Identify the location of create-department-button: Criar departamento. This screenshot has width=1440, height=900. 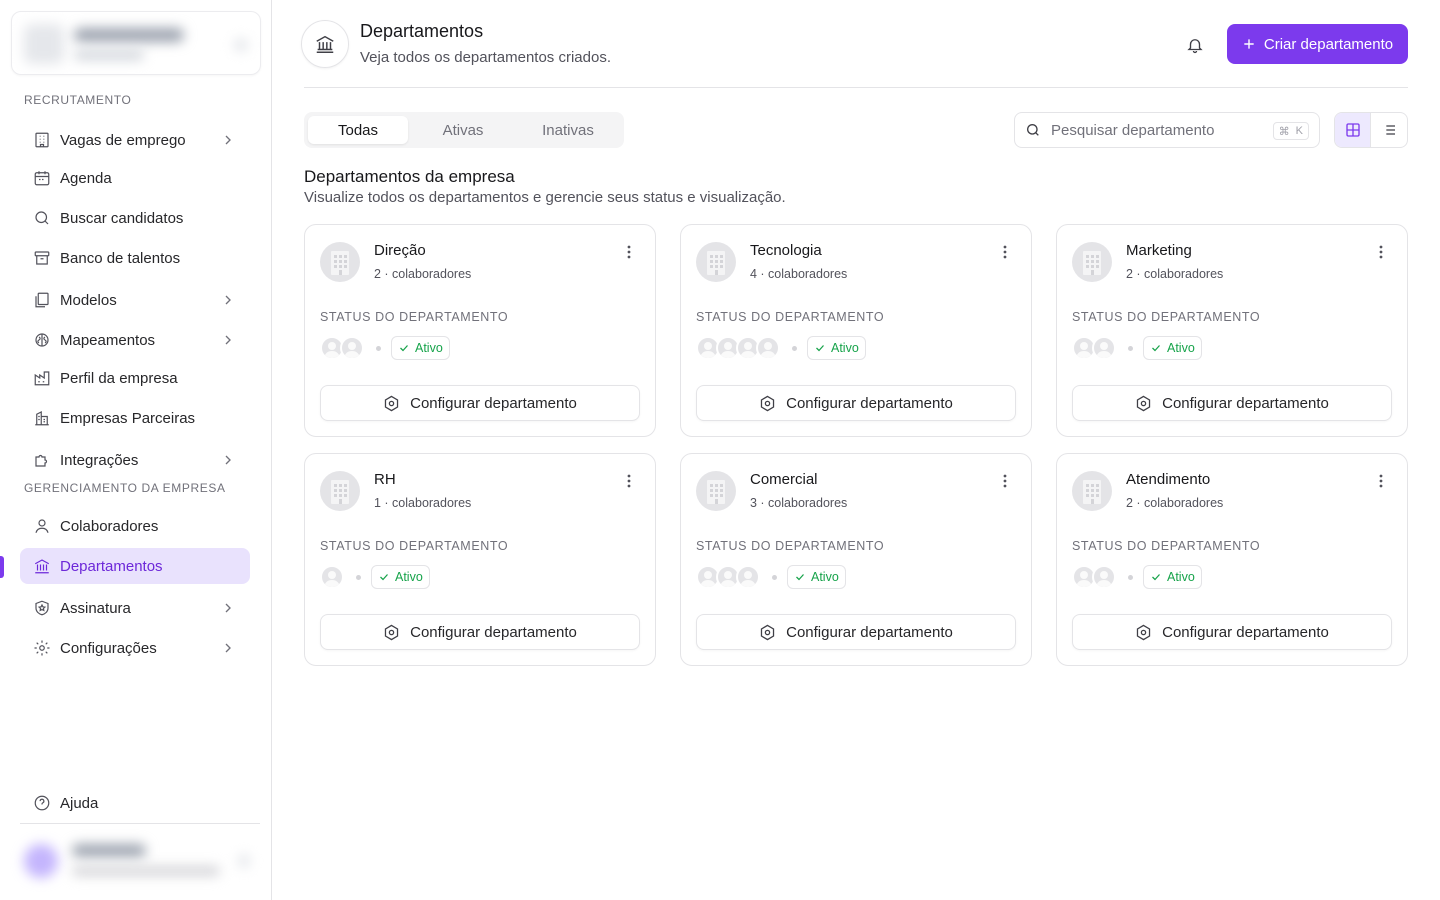
(1317, 44).